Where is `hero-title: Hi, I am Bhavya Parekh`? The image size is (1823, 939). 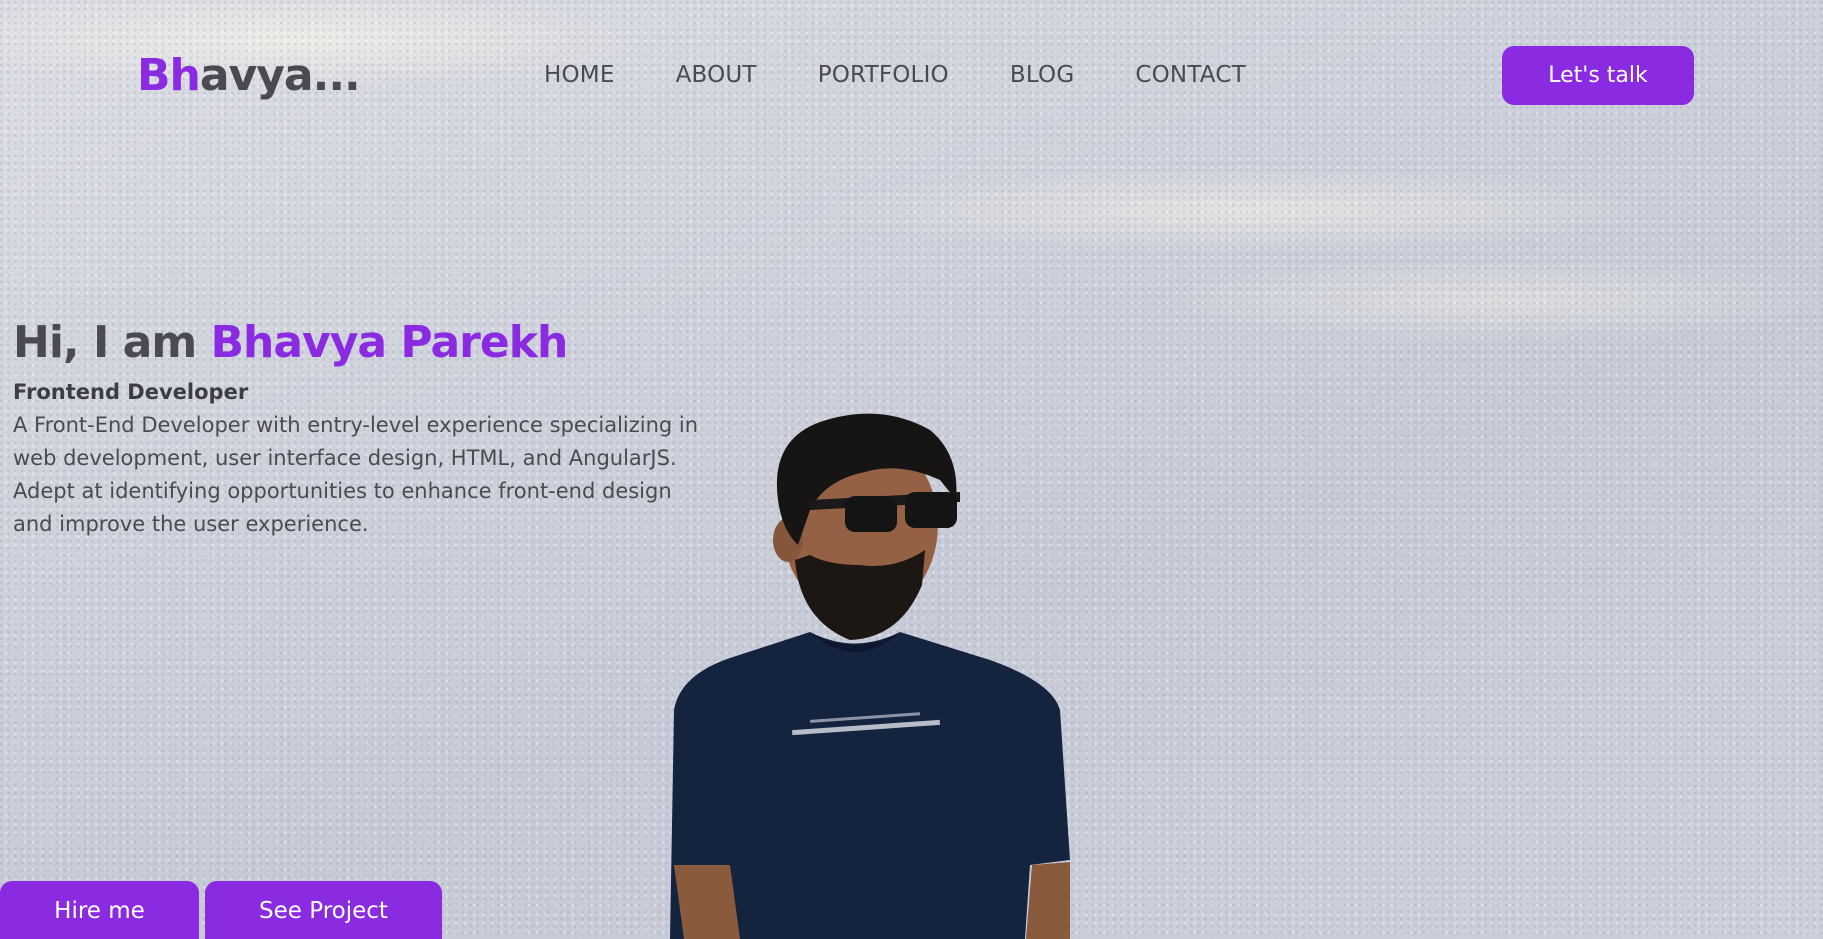
hero-title: Hi, I am Bhavya Parekh is located at coordinates (291, 343).